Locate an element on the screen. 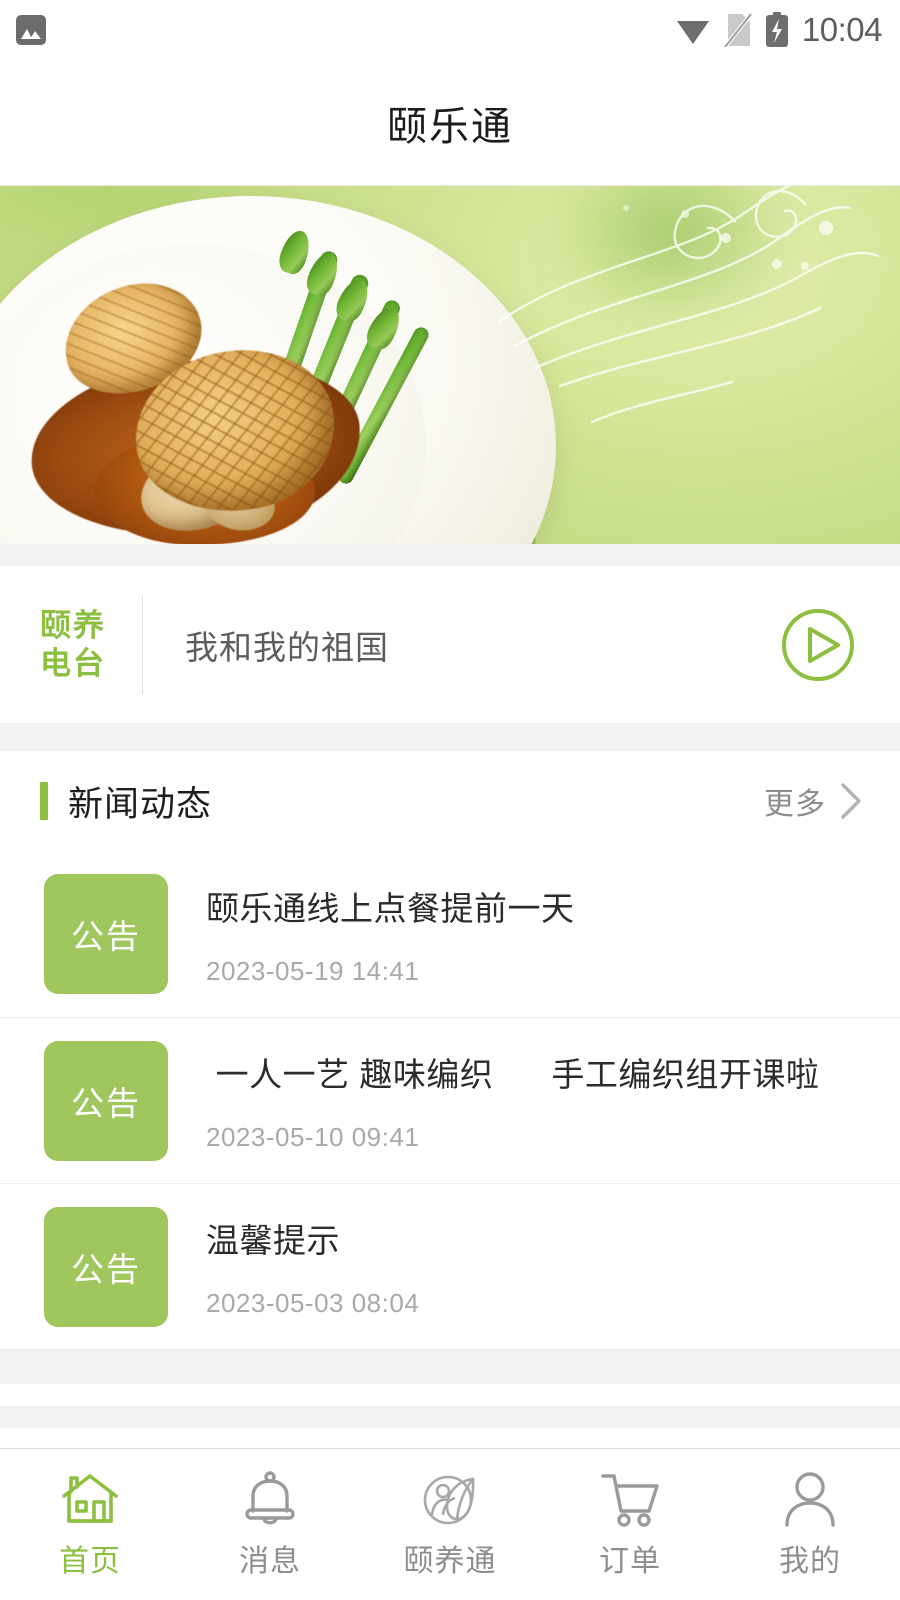 The width and height of the screenshot is (900, 1600). news-more-label: 更多 is located at coordinates (795, 801).